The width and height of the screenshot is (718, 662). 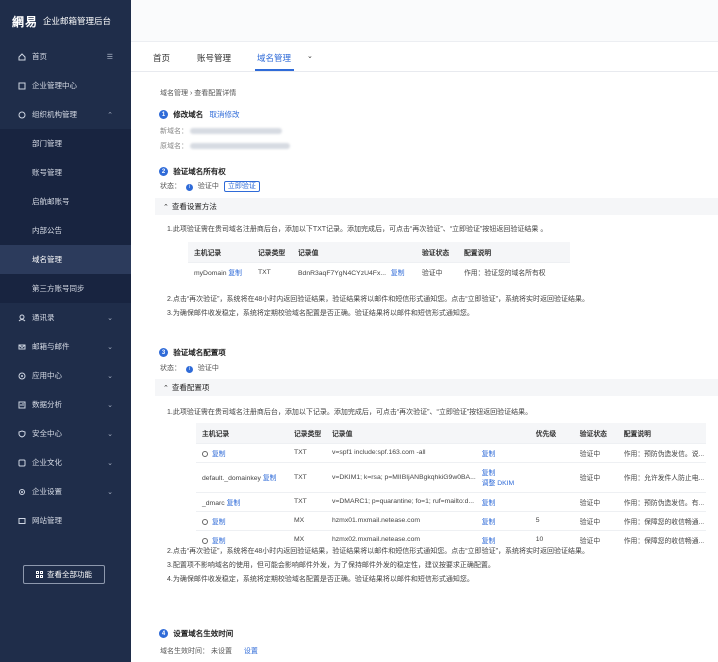 What do you see at coordinates (514, 252) in the screenshot?
I see `th-desc: 配置说明` at bounding box center [514, 252].